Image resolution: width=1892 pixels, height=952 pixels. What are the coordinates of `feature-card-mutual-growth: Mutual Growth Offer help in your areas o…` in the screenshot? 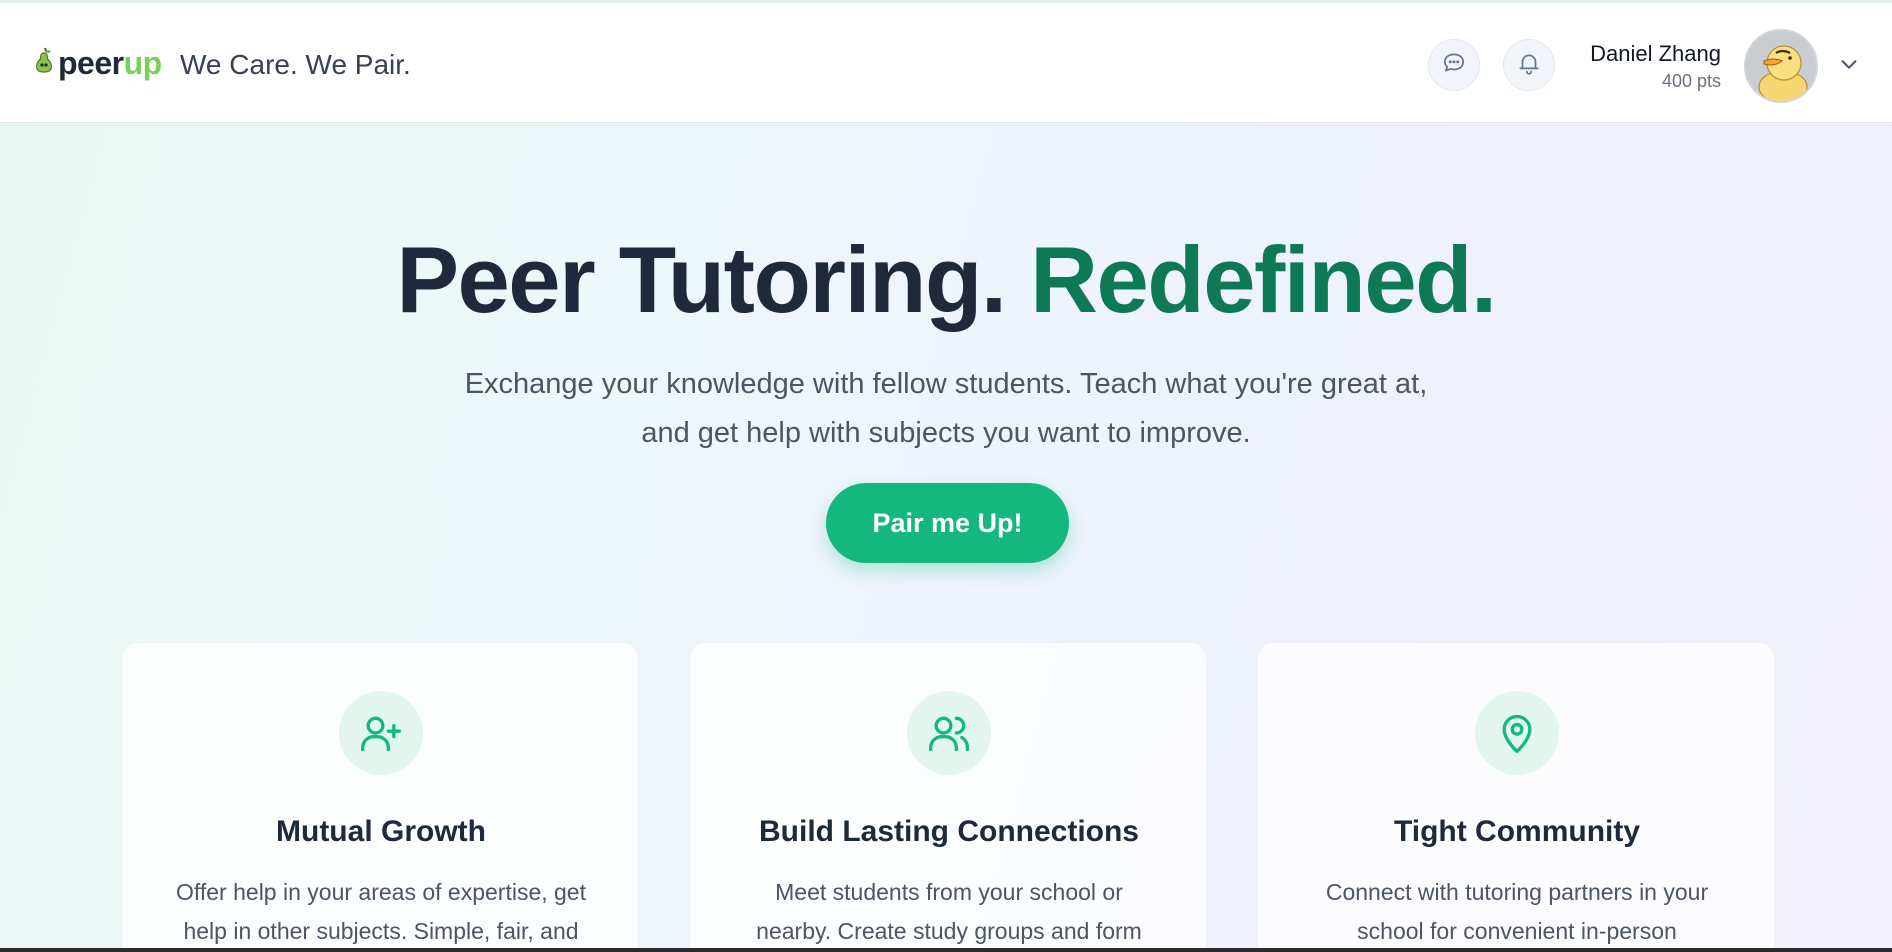 It's located at (380, 797).